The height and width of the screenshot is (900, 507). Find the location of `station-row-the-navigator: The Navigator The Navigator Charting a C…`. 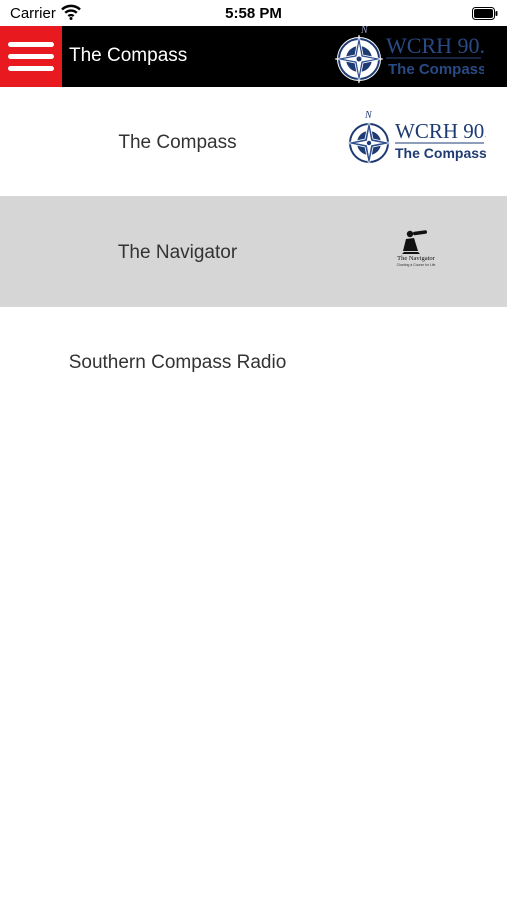

station-row-the-navigator: The Navigator The Navigator Charting a C… is located at coordinates (253, 252).